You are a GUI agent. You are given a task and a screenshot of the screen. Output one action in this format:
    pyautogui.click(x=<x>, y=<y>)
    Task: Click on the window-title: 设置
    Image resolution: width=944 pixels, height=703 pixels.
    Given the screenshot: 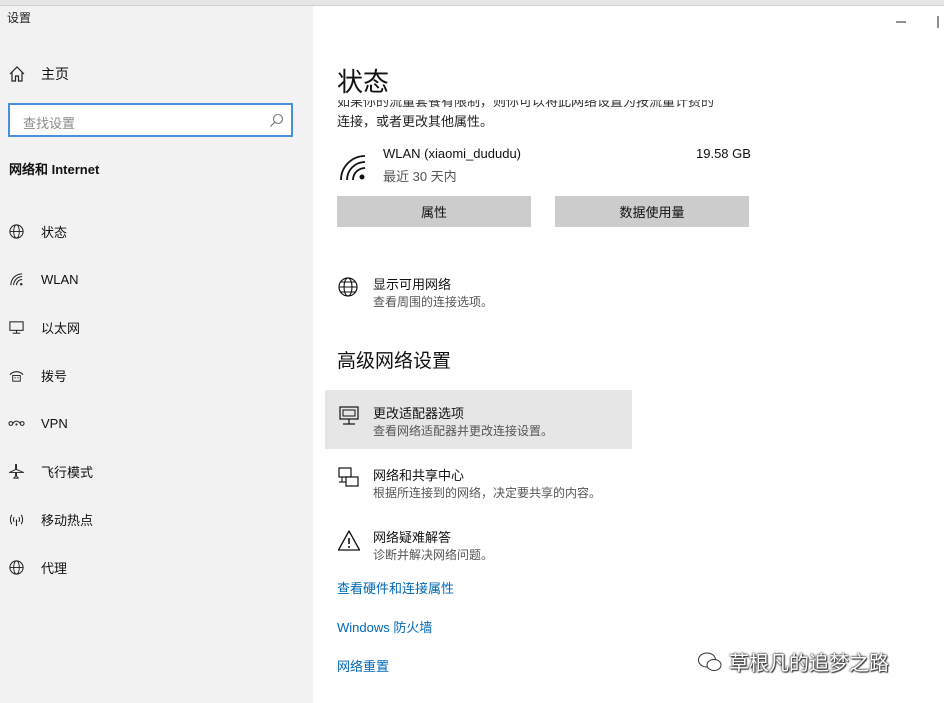 What is the action you would take?
    pyautogui.click(x=19, y=18)
    